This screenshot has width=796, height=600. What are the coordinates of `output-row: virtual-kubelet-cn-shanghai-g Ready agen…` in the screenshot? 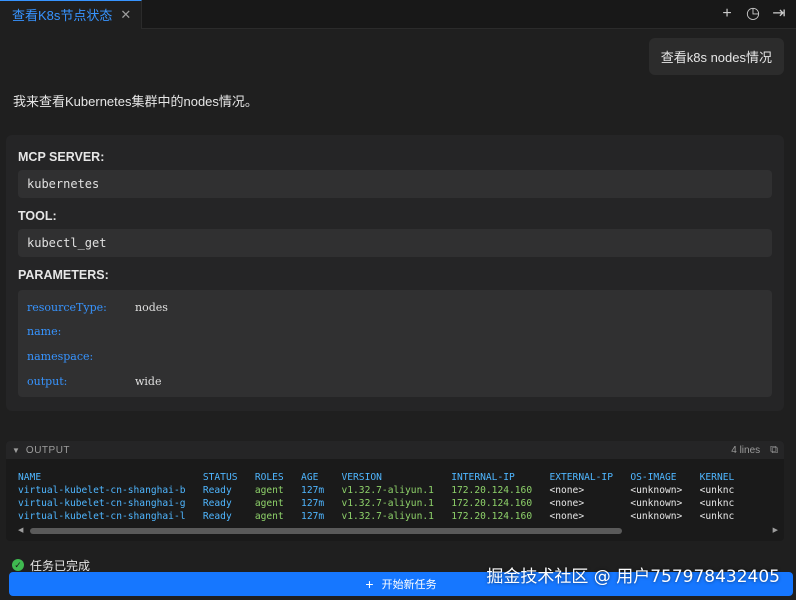 It's located at (376, 503).